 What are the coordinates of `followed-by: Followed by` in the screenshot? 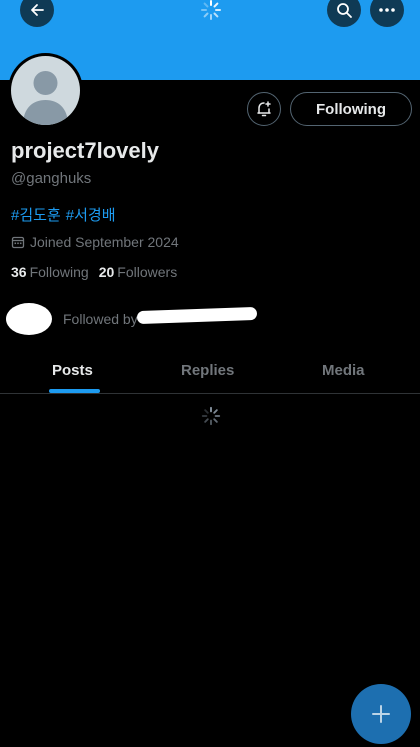 It's located at (72, 319).